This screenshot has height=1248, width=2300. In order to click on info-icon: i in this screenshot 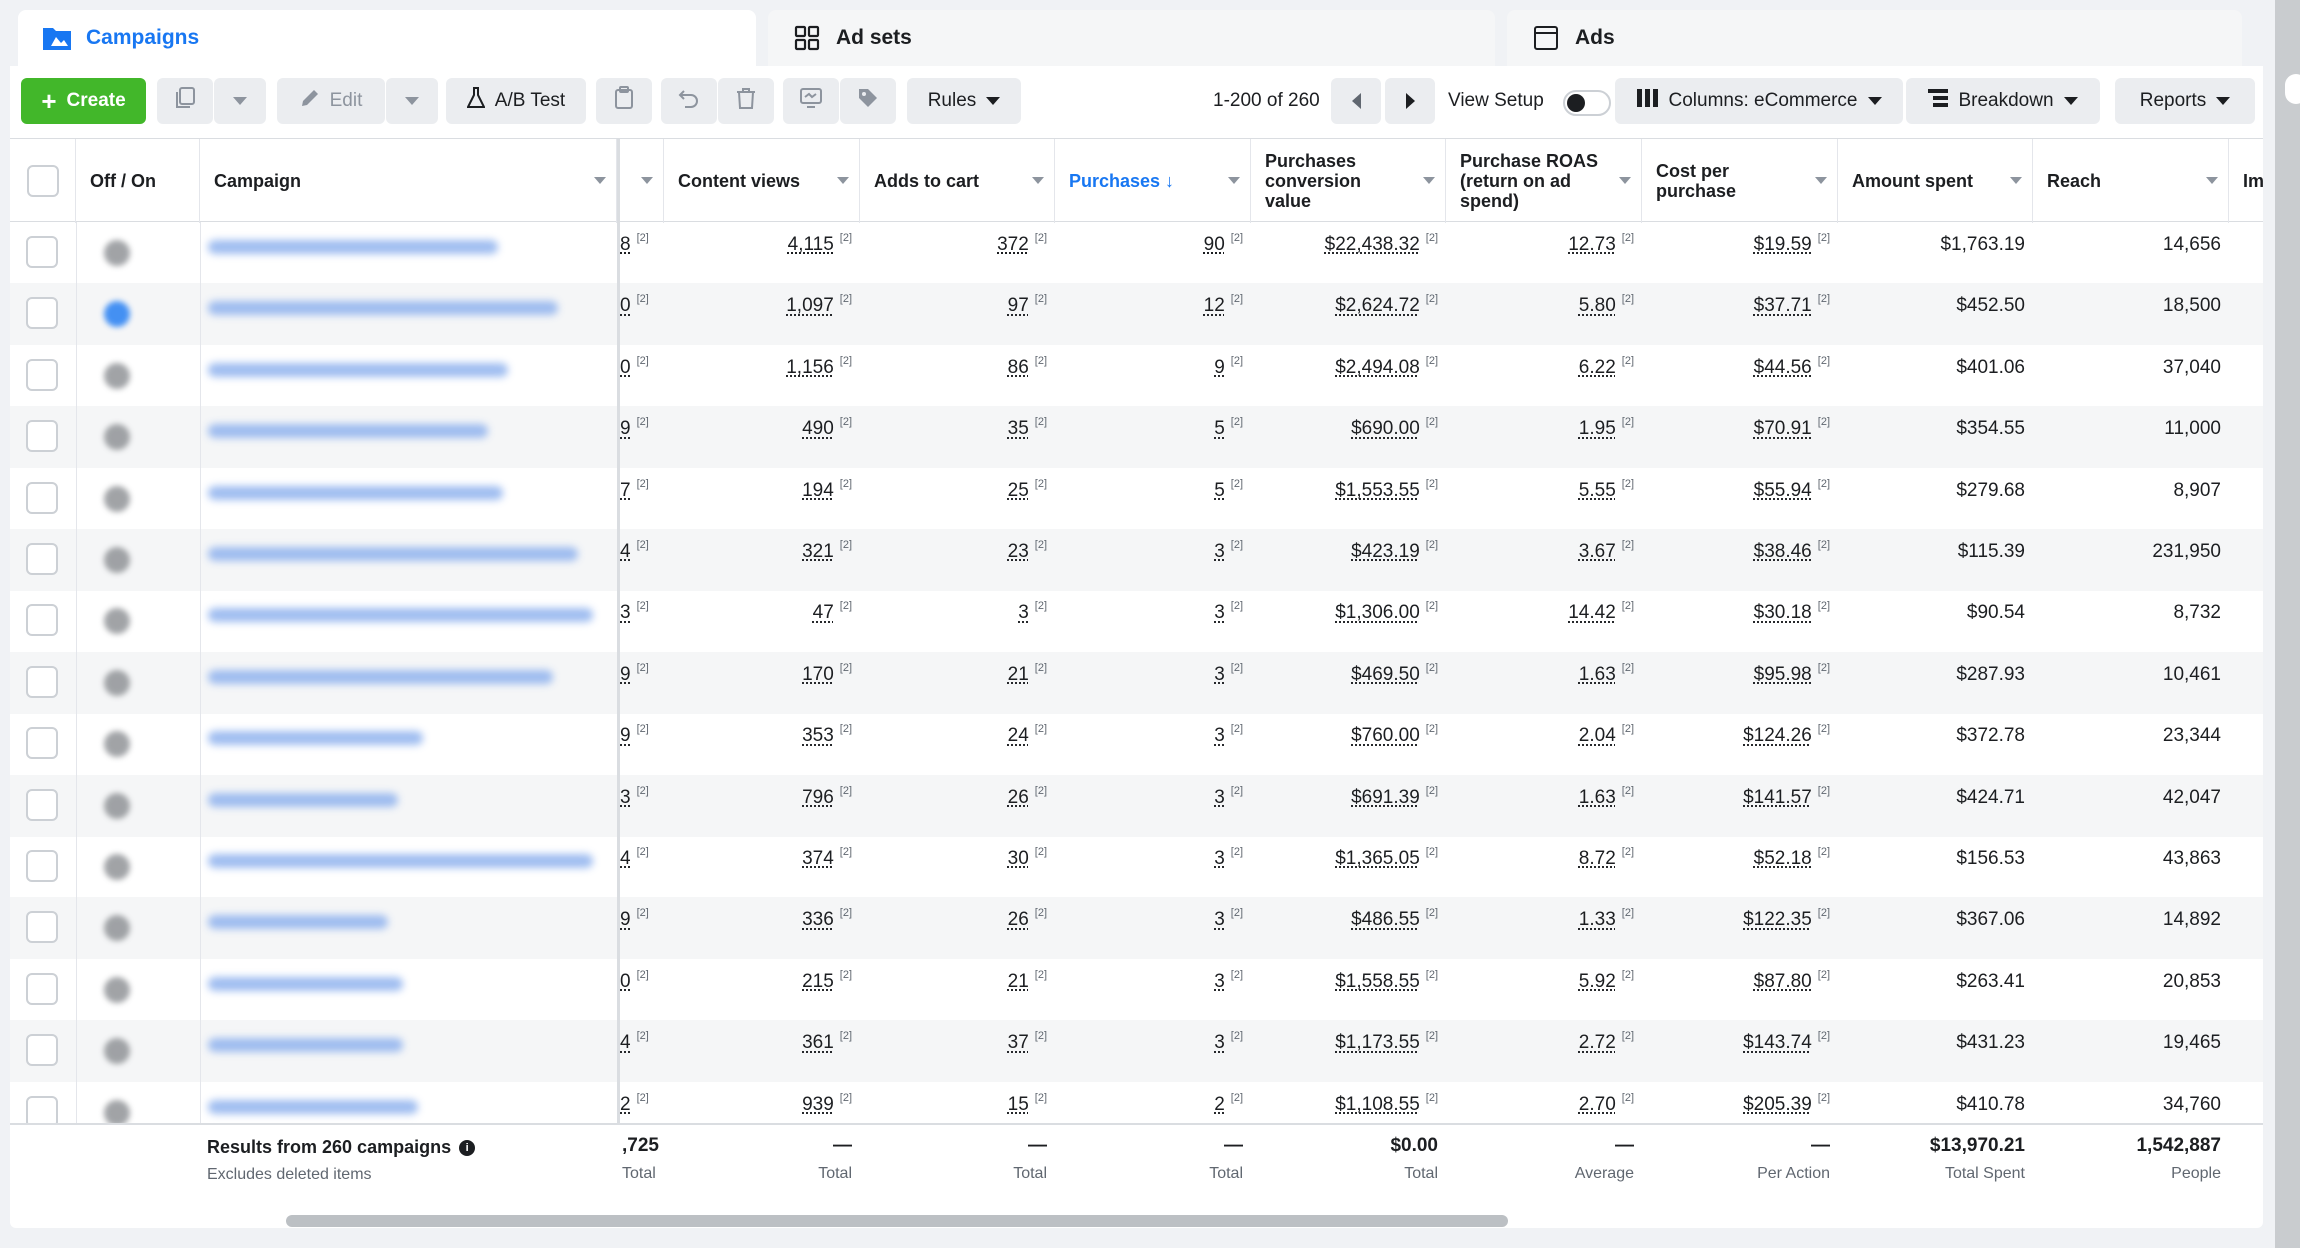, I will do `click(467, 1147)`.